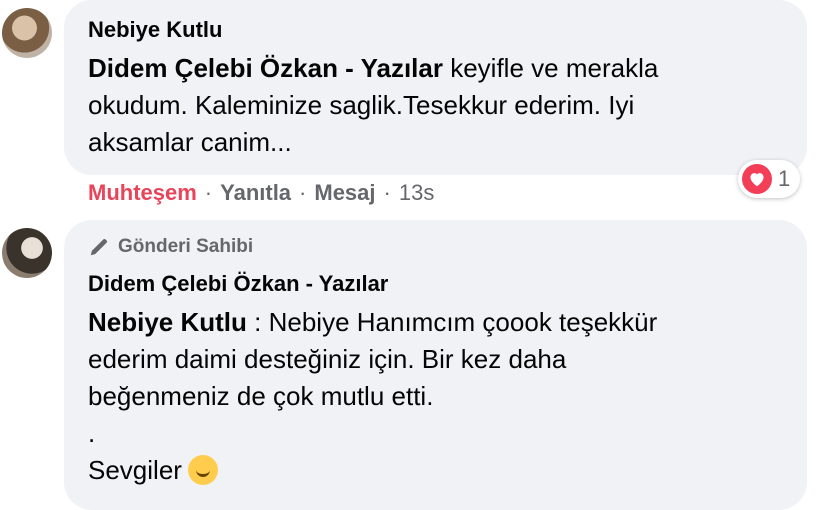 This screenshot has width=816, height=510. Describe the element at coordinates (261, 396) in the screenshot. I see `comment-text-line: beğenmeniz de çok mutlu etti.` at that location.